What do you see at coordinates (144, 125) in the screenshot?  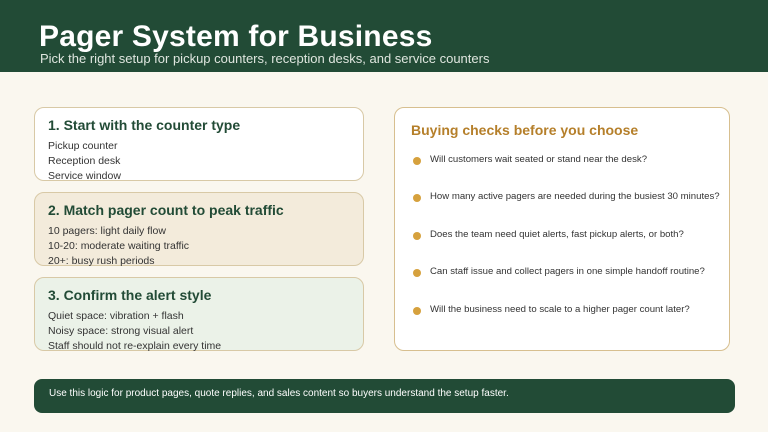 I see `card-title: 1. Start with the counter type` at bounding box center [144, 125].